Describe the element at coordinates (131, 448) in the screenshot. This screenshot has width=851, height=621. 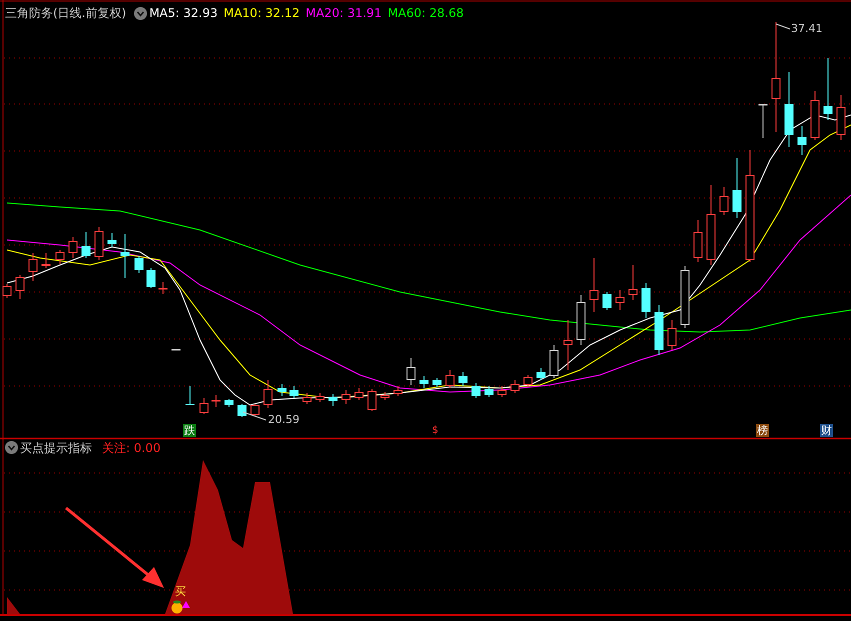
I see `indicator-reading: 关注: 0.00` at that location.